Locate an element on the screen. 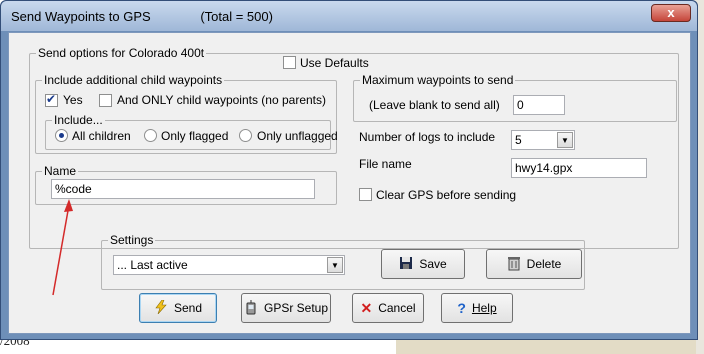  help-label: Help is located at coordinates (484, 308).